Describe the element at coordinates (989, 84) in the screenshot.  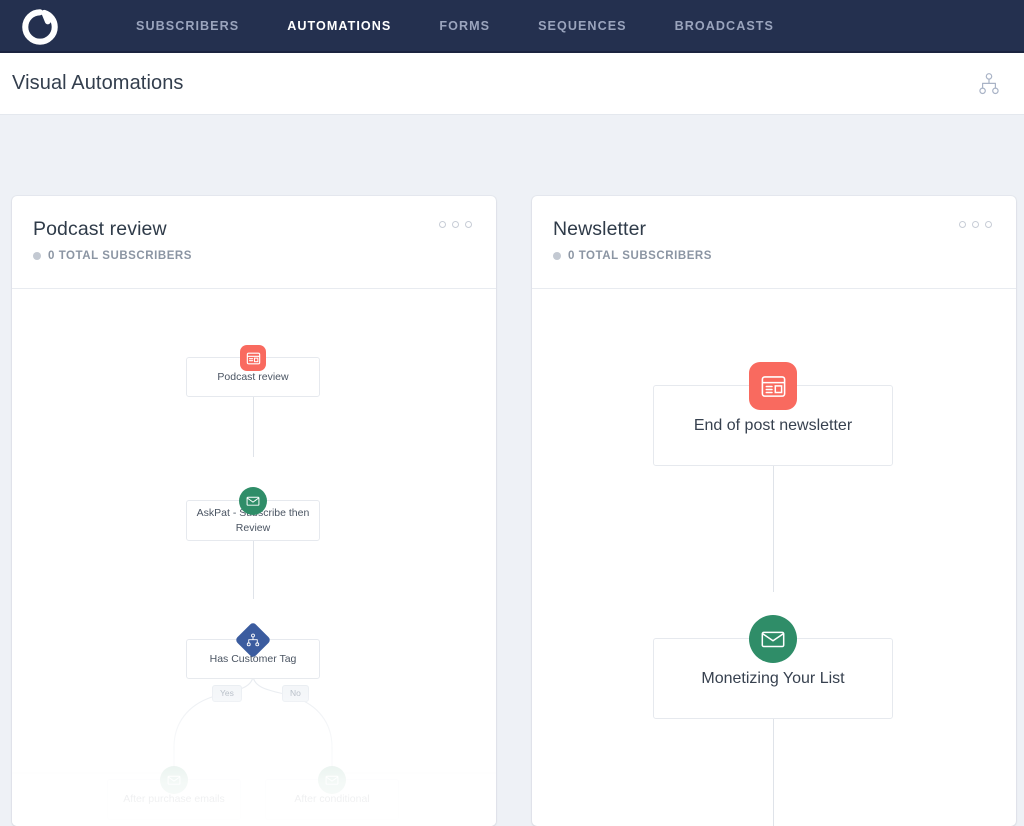
I see `node-tree-icon` at that location.